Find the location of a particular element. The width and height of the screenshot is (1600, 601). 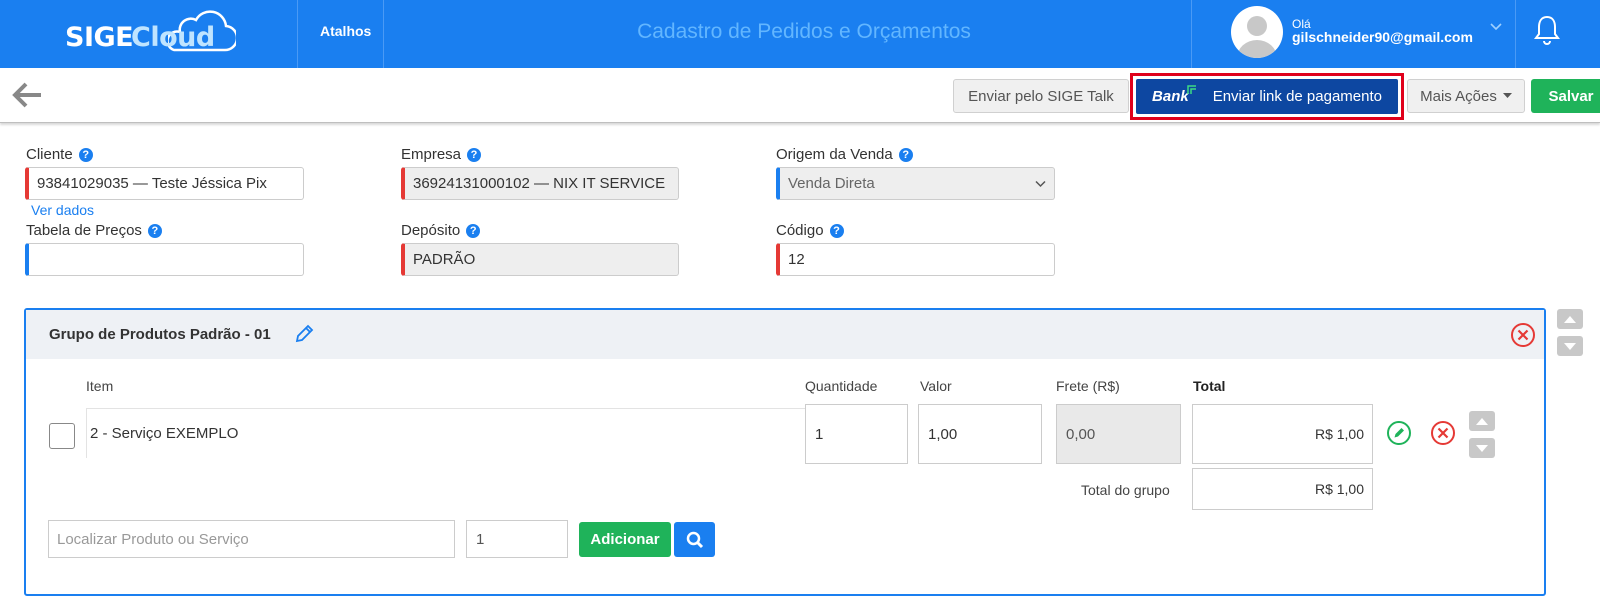

column-header-total: Total is located at coordinates (1209, 386).